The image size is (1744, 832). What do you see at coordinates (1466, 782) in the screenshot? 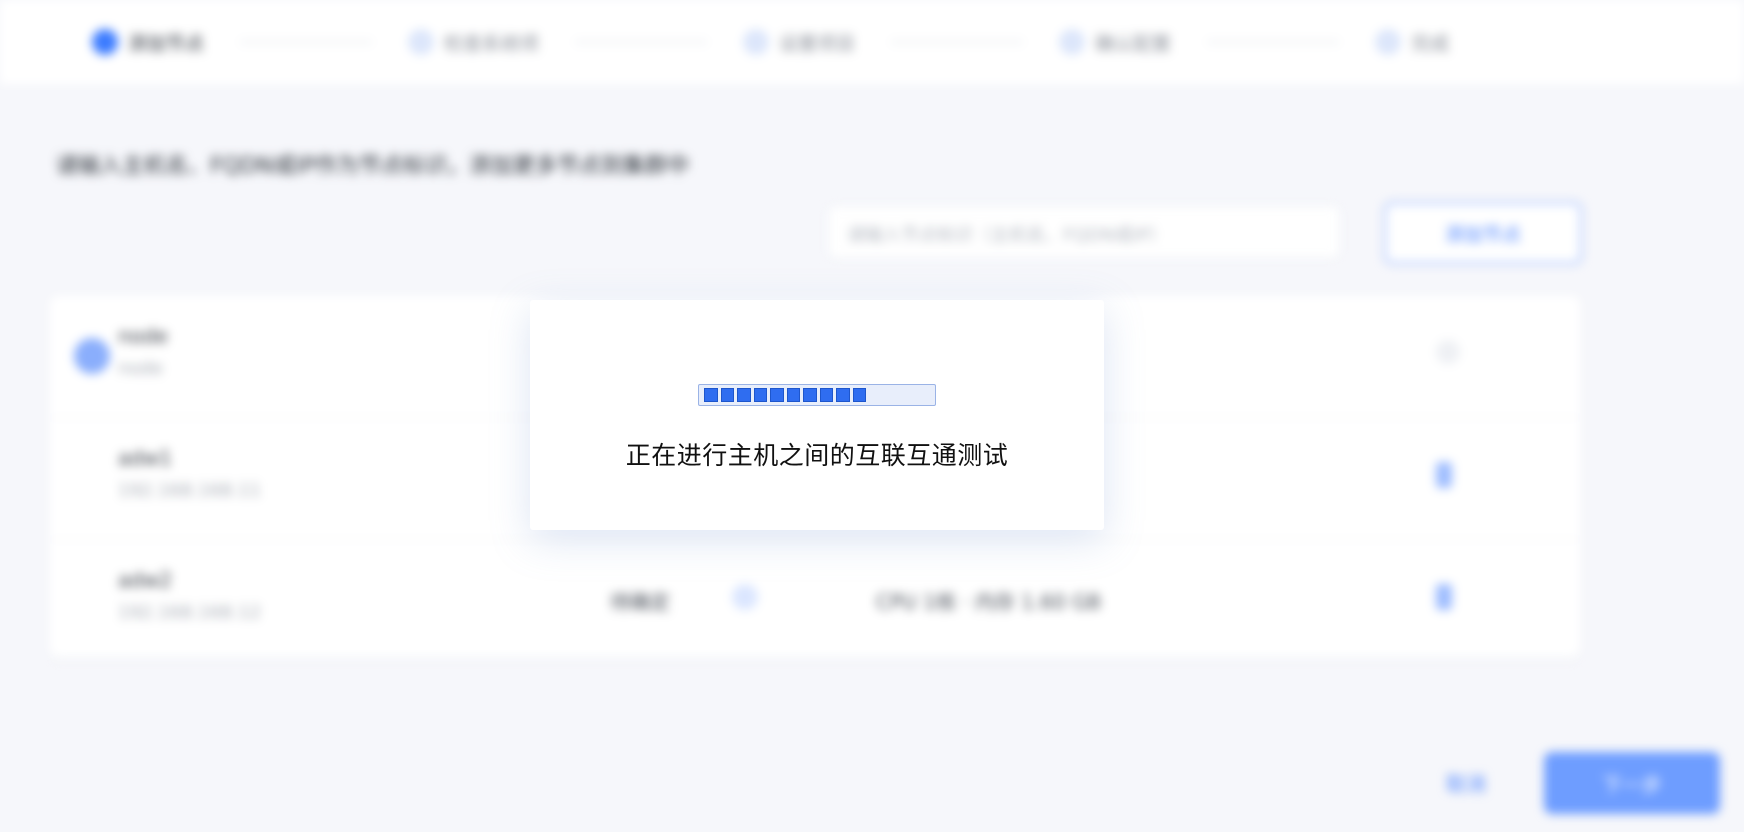
I see `cancel-button: 取消` at bounding box center [1466, 782].